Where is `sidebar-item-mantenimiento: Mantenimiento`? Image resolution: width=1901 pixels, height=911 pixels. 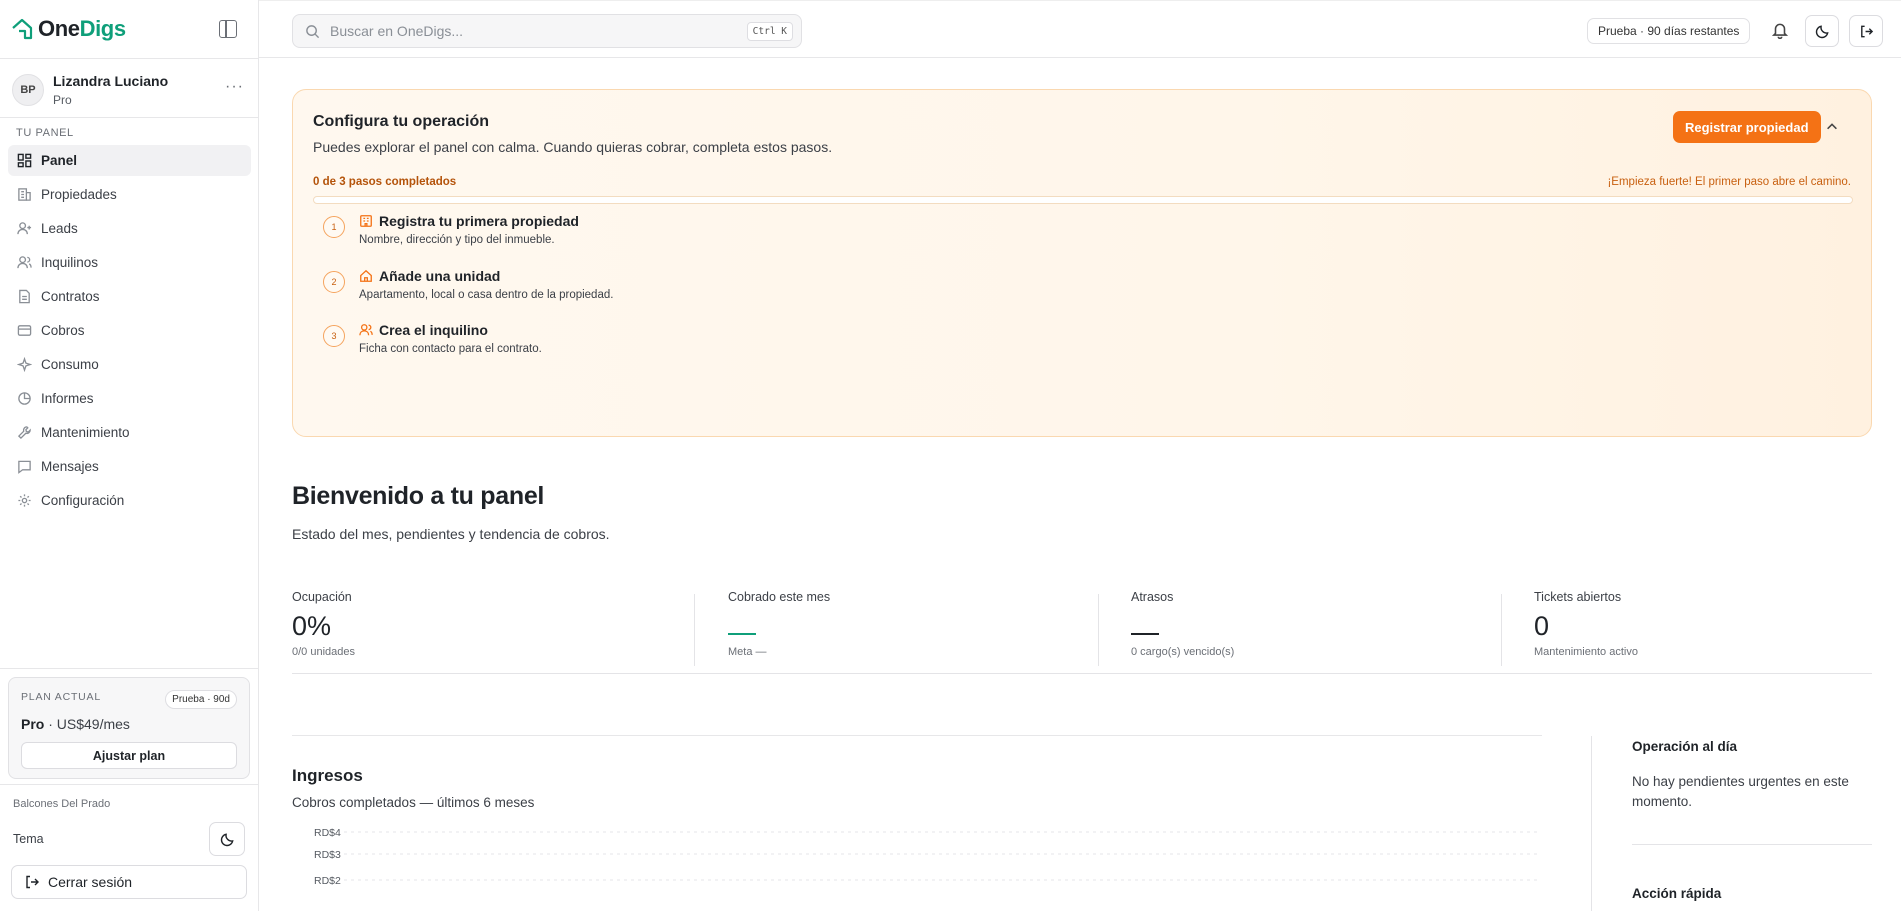 sidebar-item-mantenimiento: Mantenimiento is located at coordinates (129, 432).